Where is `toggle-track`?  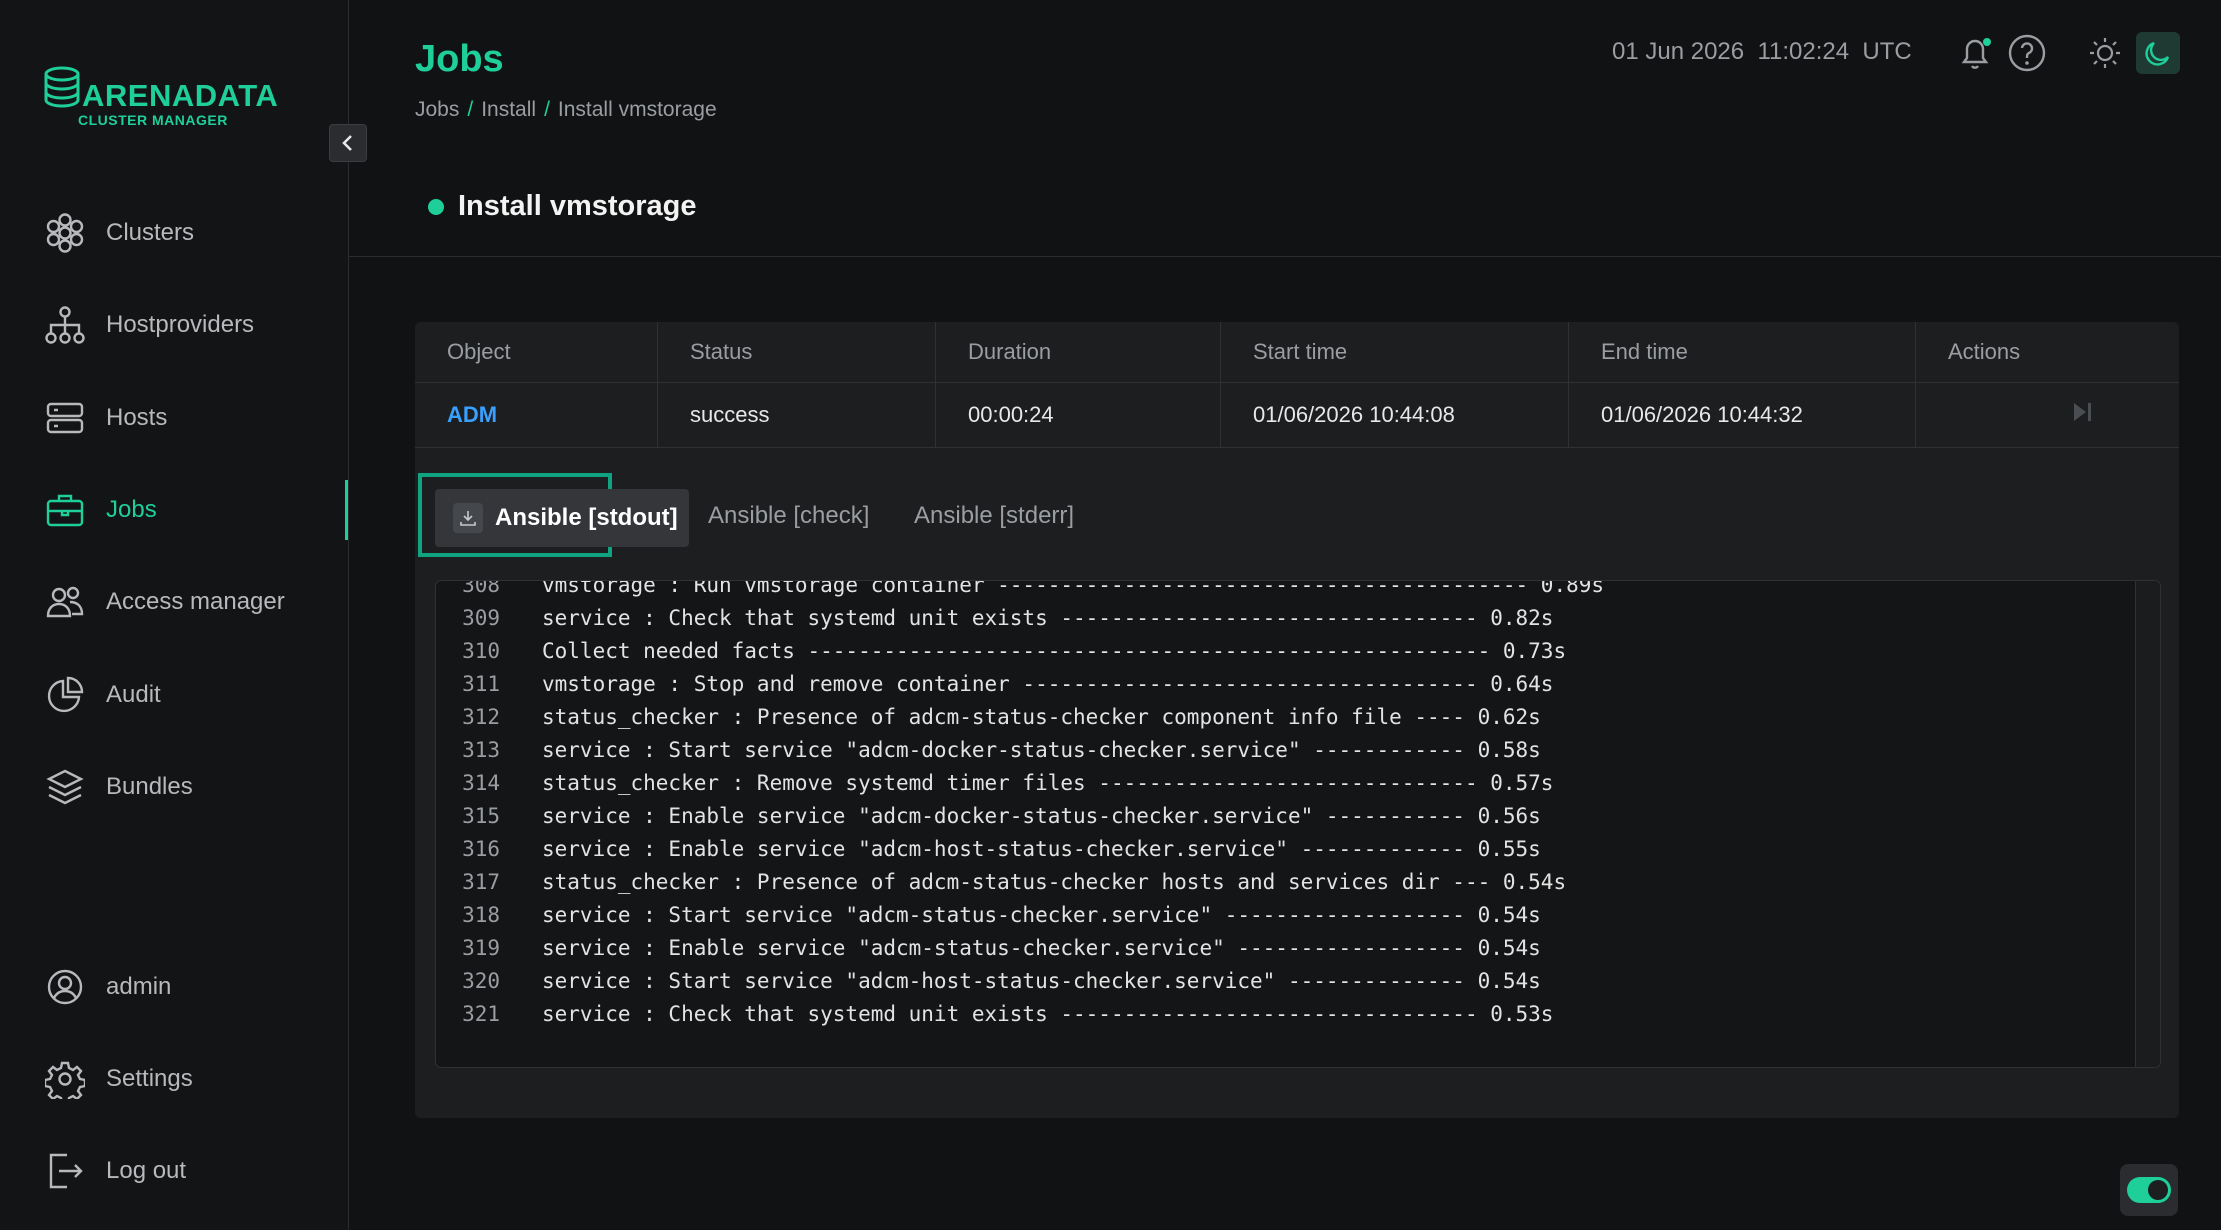
toggle-track is located at coordinates (2149, 1190).